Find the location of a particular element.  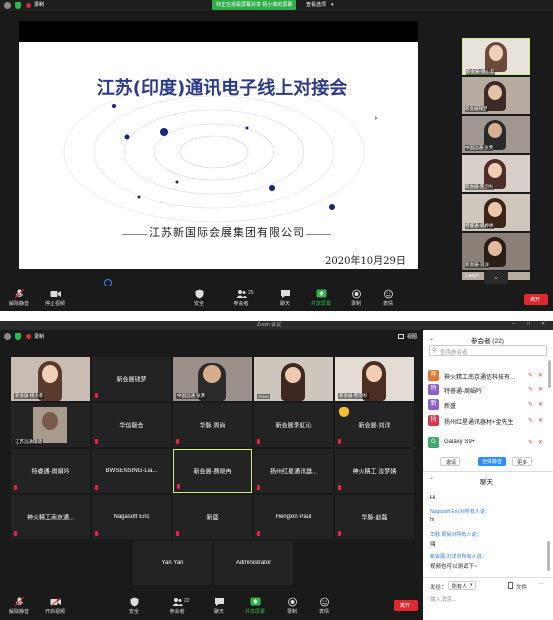

video-tile: 新会展-刘洋 is located at coordinates (374, 425).